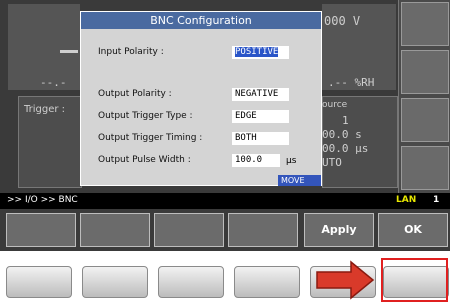  I want to click on side-key-column, so click(424, 96).